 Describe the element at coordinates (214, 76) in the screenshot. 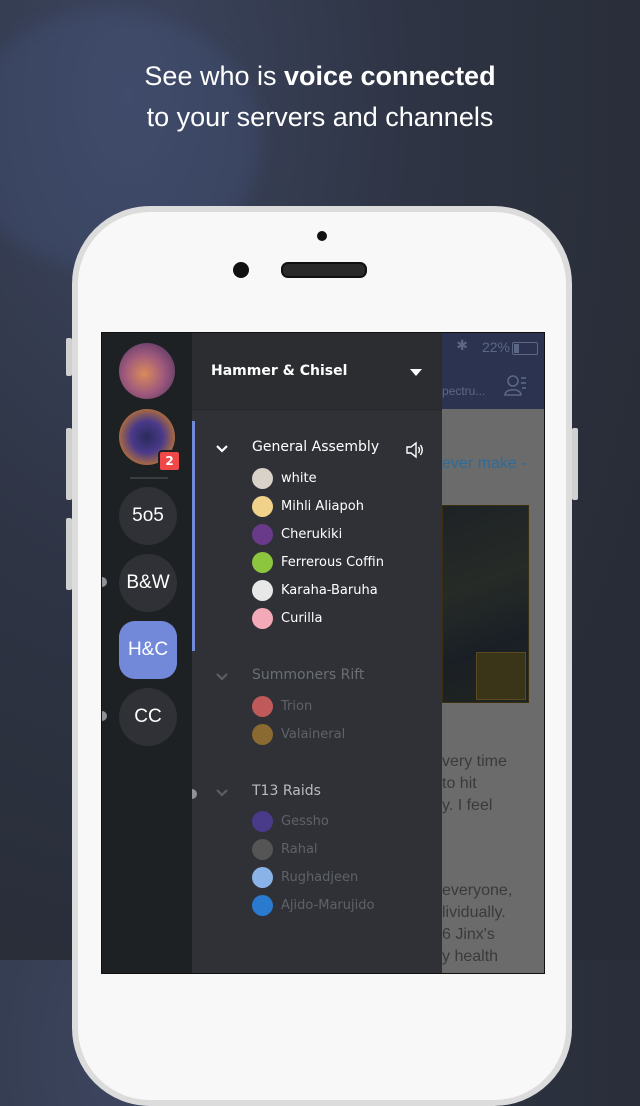

I see `headline-prefix: See who is` at that location.